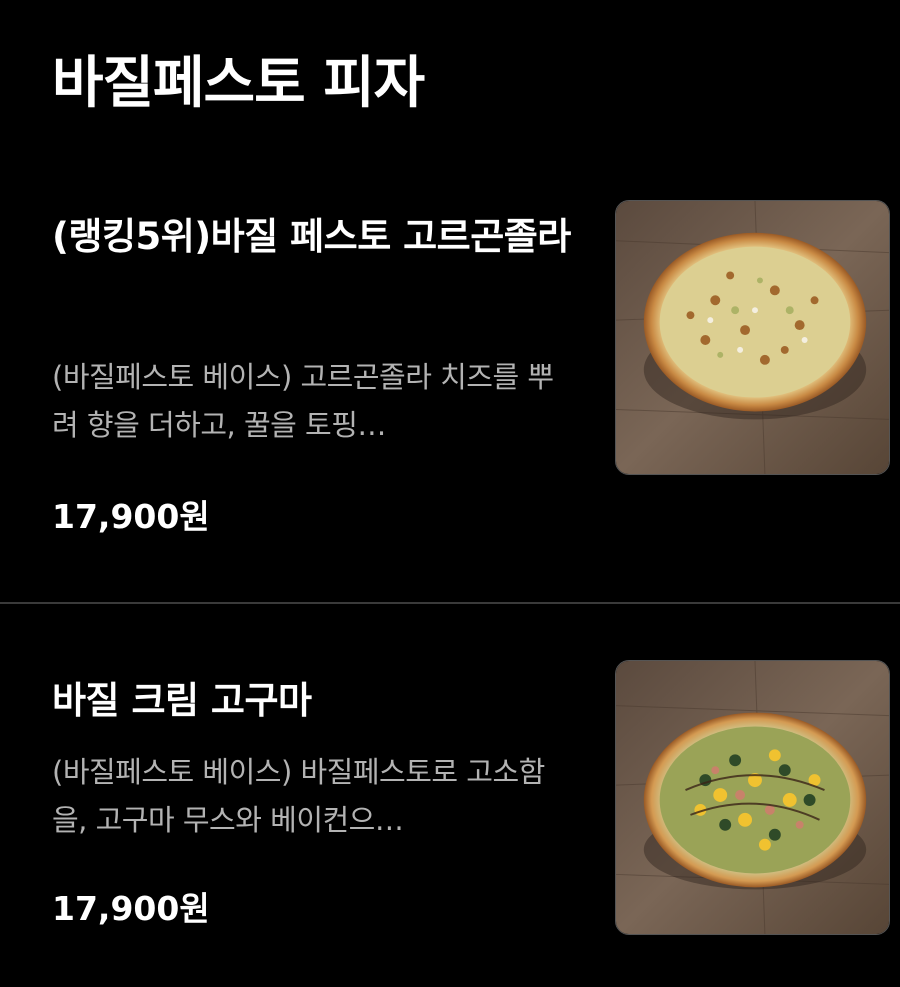 The width and height of the screenshot is (900, 987). Describe the element at coordinates (238, 83) in the screenshot. I see `section-title: 바질페스토 피자` at that location.